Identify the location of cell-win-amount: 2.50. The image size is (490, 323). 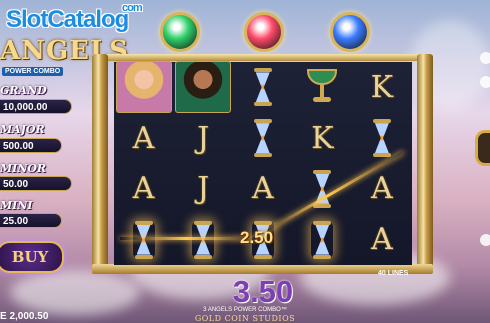
(257, 237).